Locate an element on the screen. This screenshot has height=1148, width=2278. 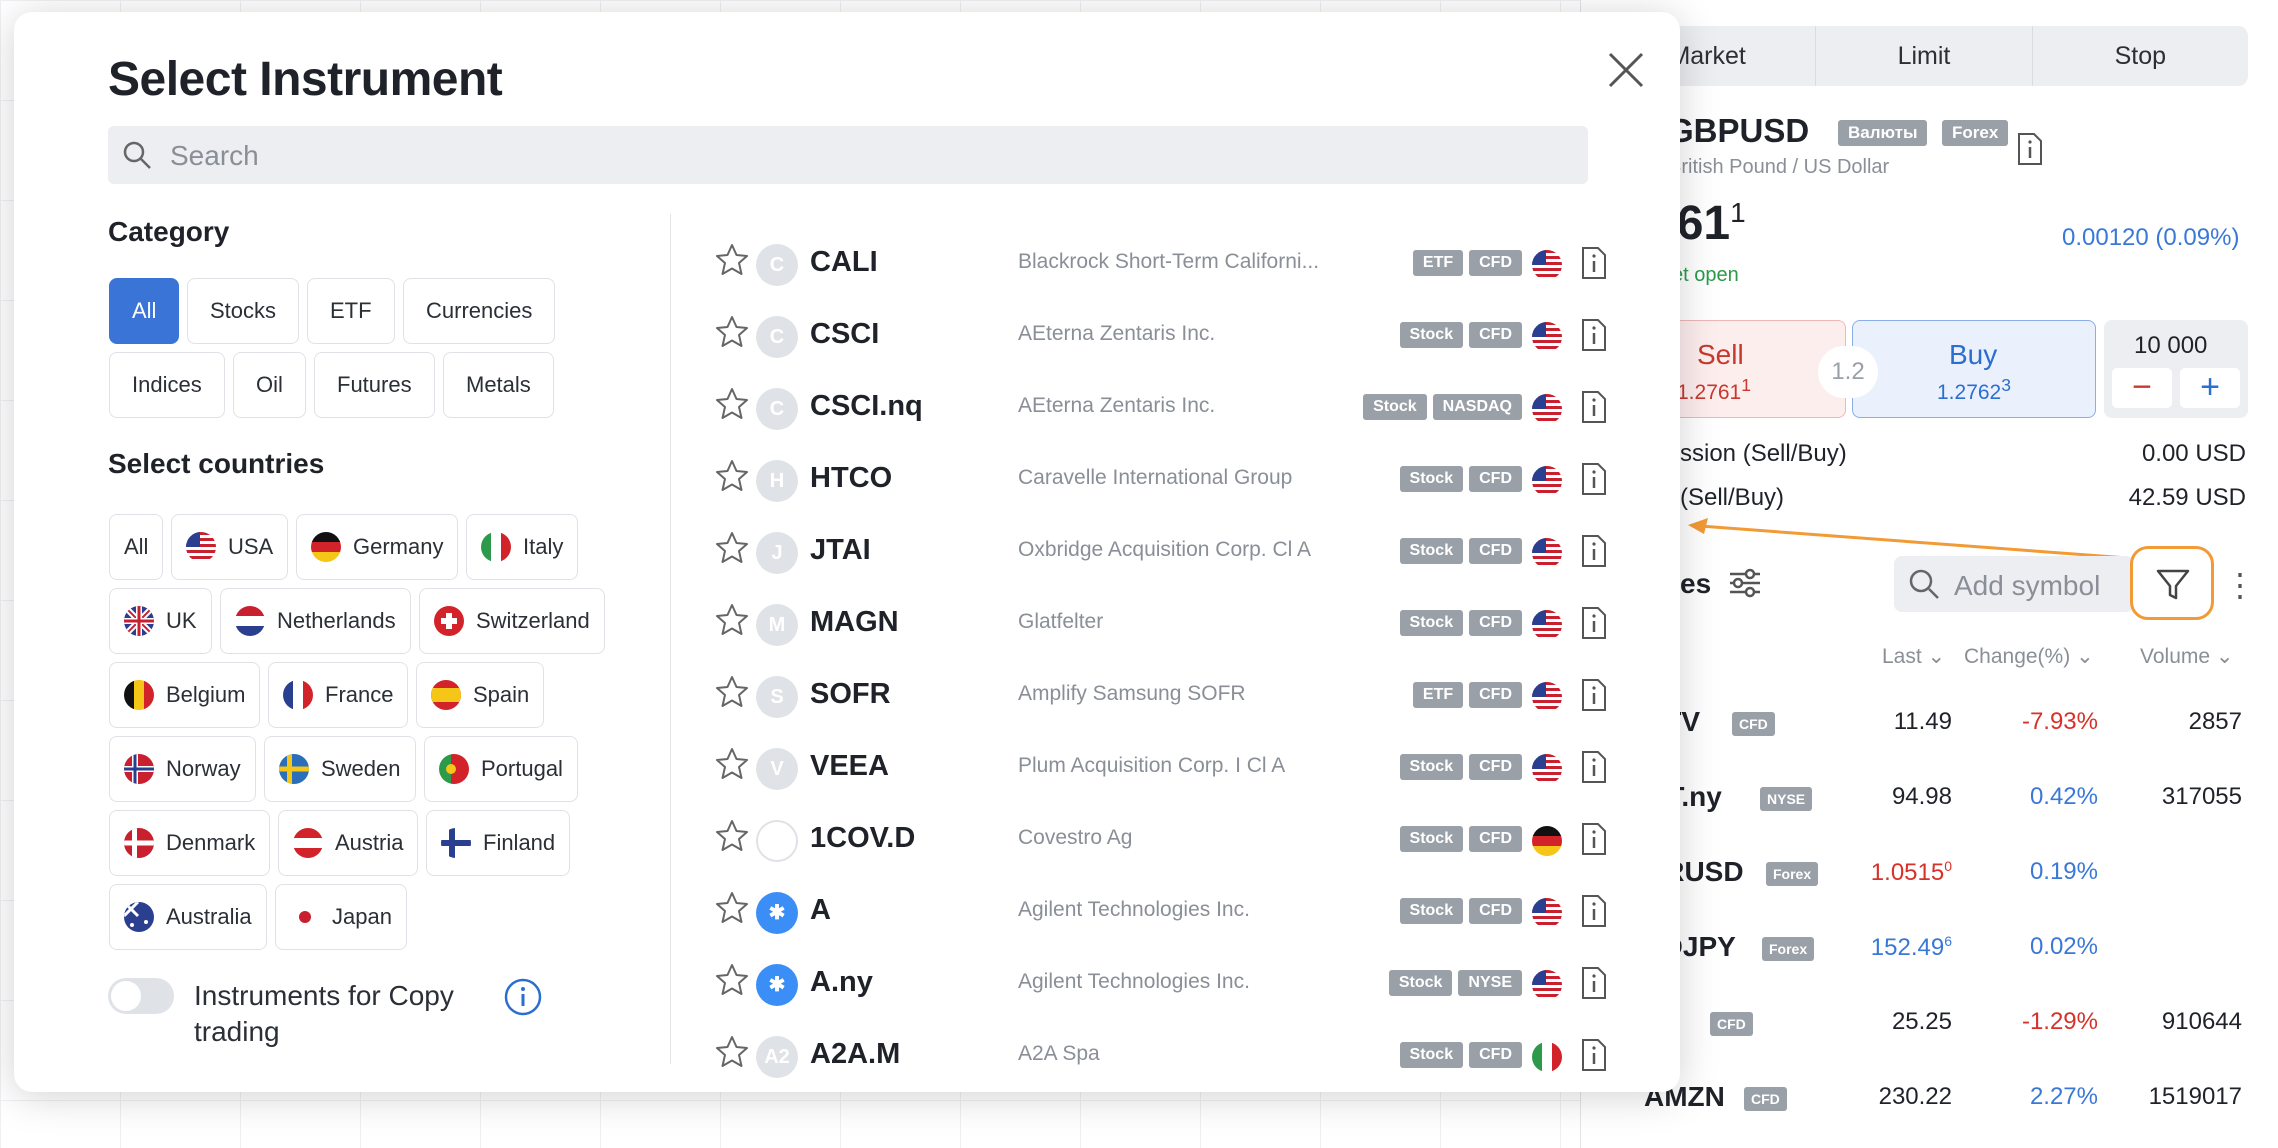
country-chip-france: France is located at coordinates (338, 695).